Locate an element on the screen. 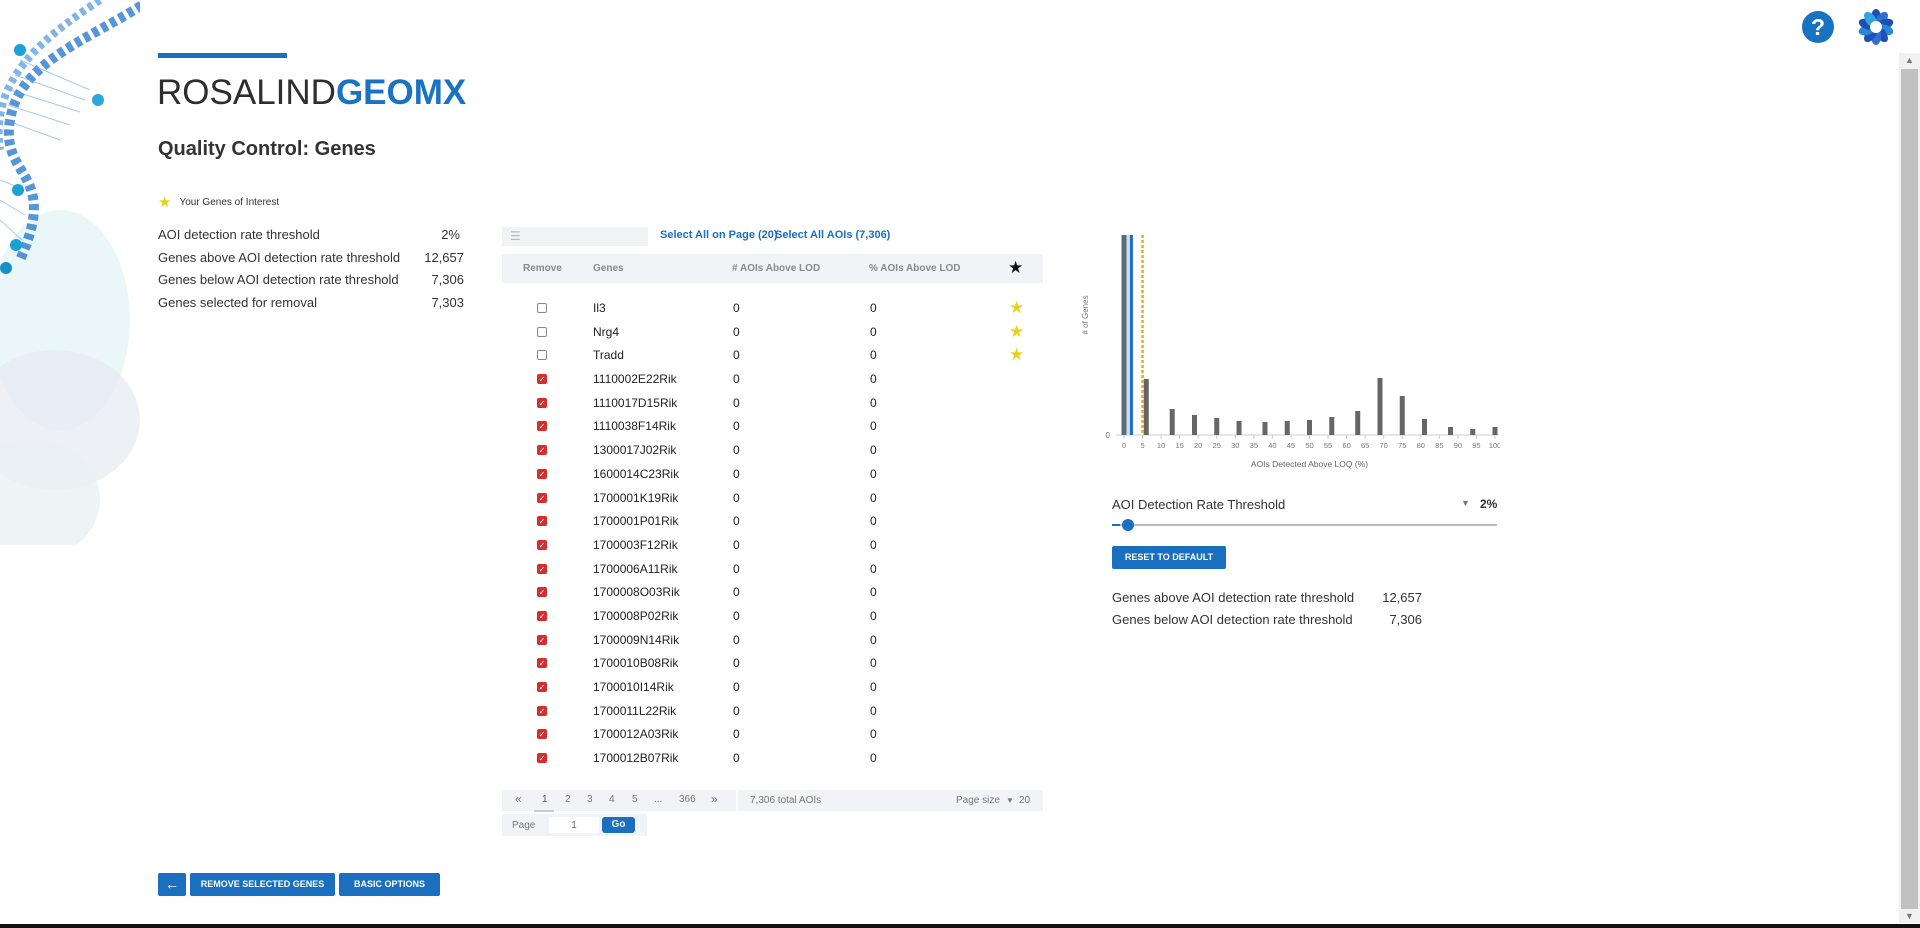 The height and width of the screenshot is (928, 1920). threshold-slider-track is located at coordinates (1304, 525).